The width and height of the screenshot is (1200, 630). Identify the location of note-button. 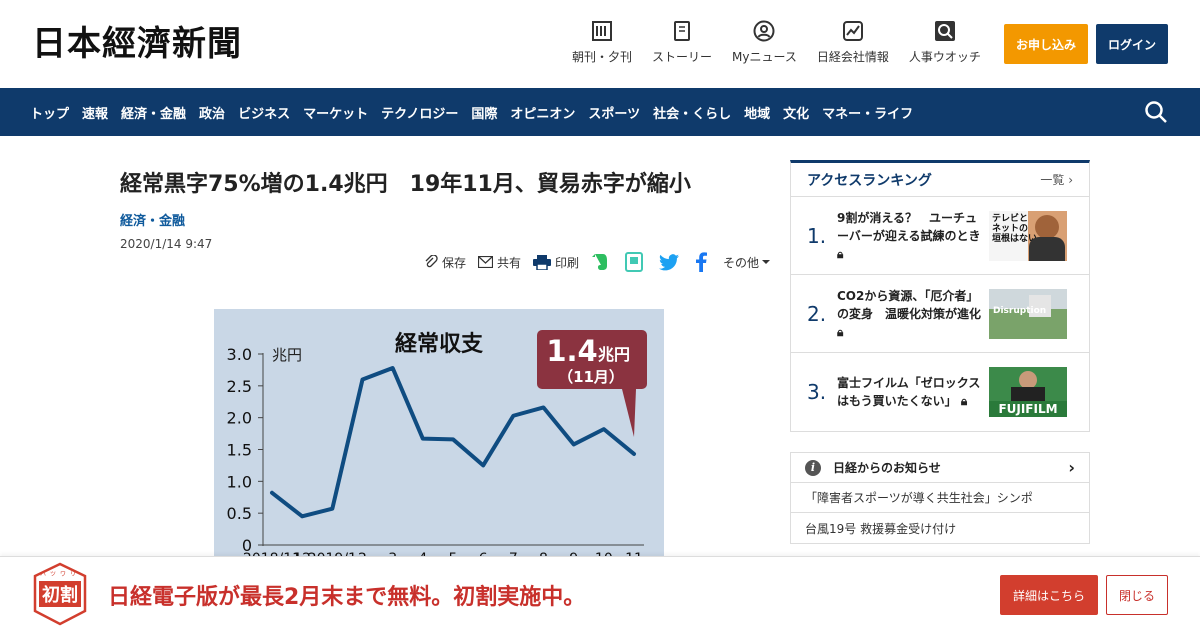
(636, 262).